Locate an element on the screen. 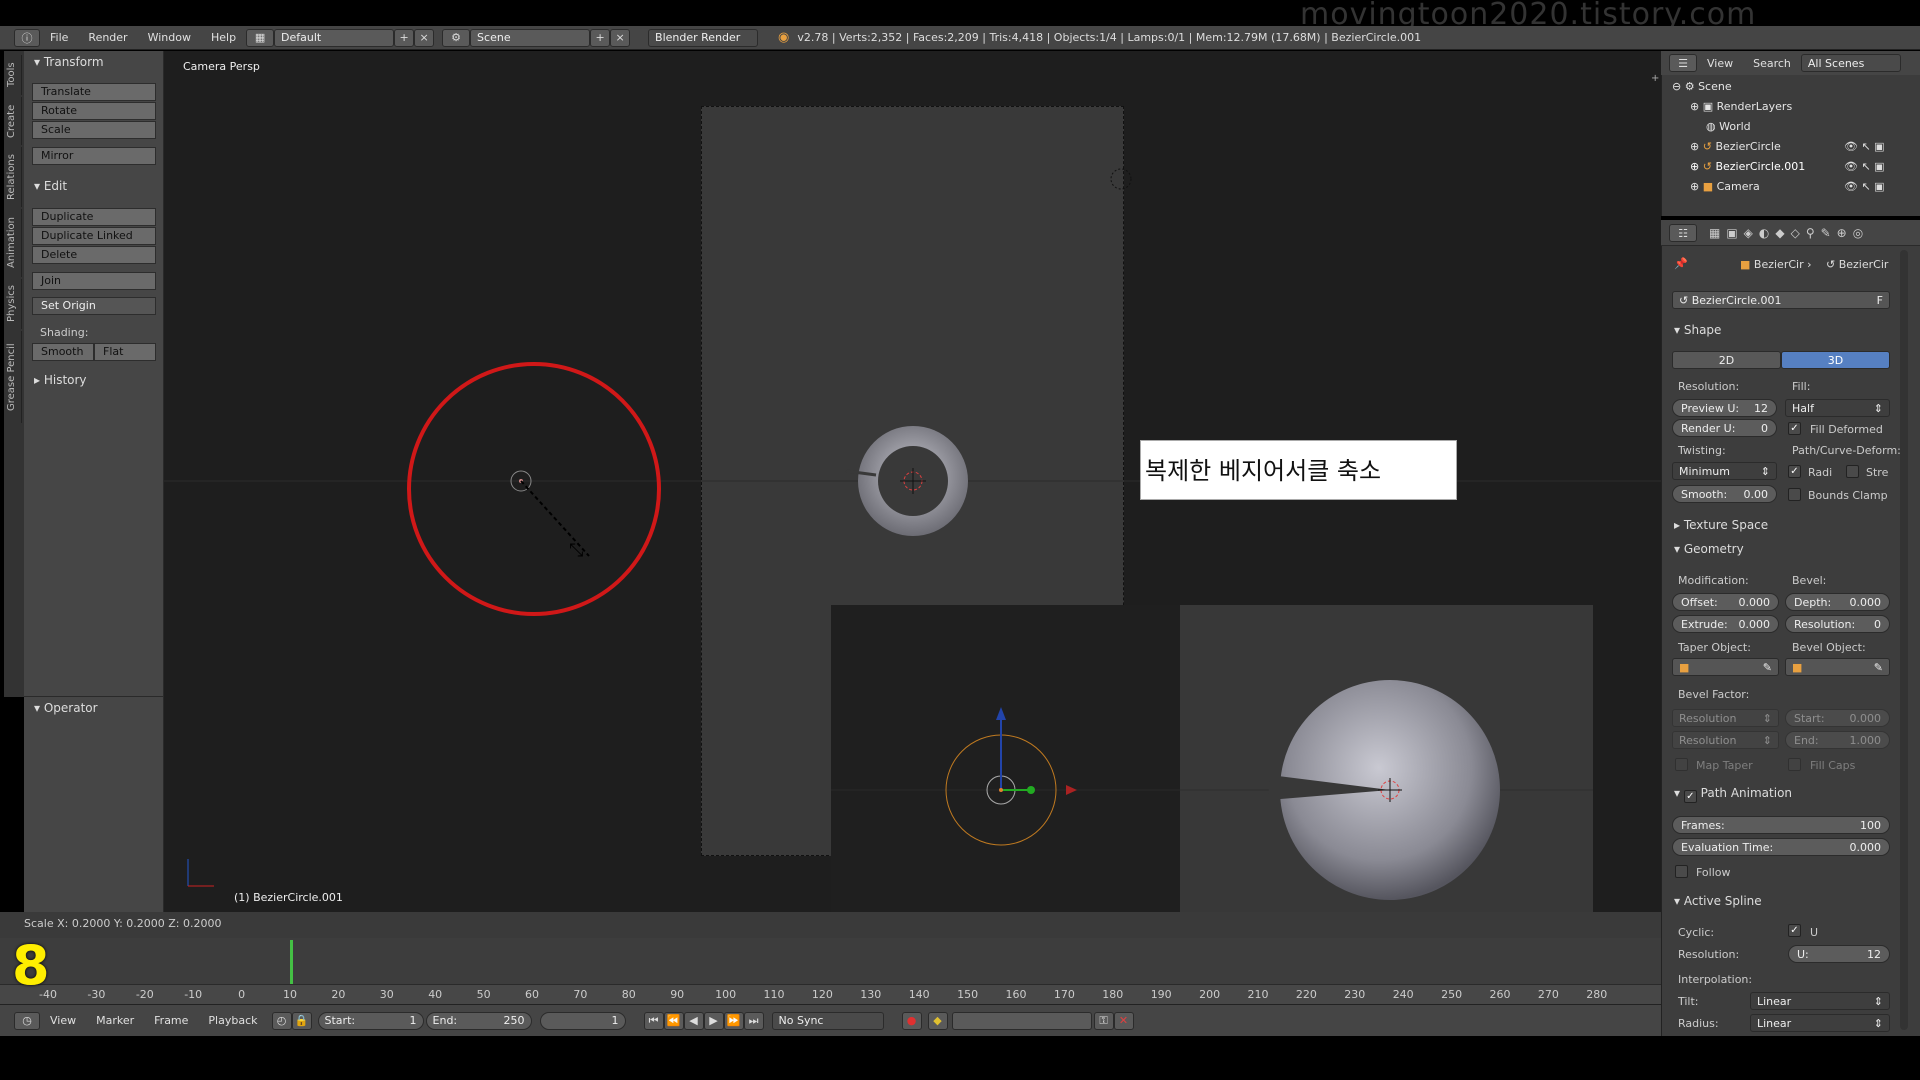 The width and height of the screenshot is (1920, 1080). remove-layout-icon: × is located at coordinates (424, 37).